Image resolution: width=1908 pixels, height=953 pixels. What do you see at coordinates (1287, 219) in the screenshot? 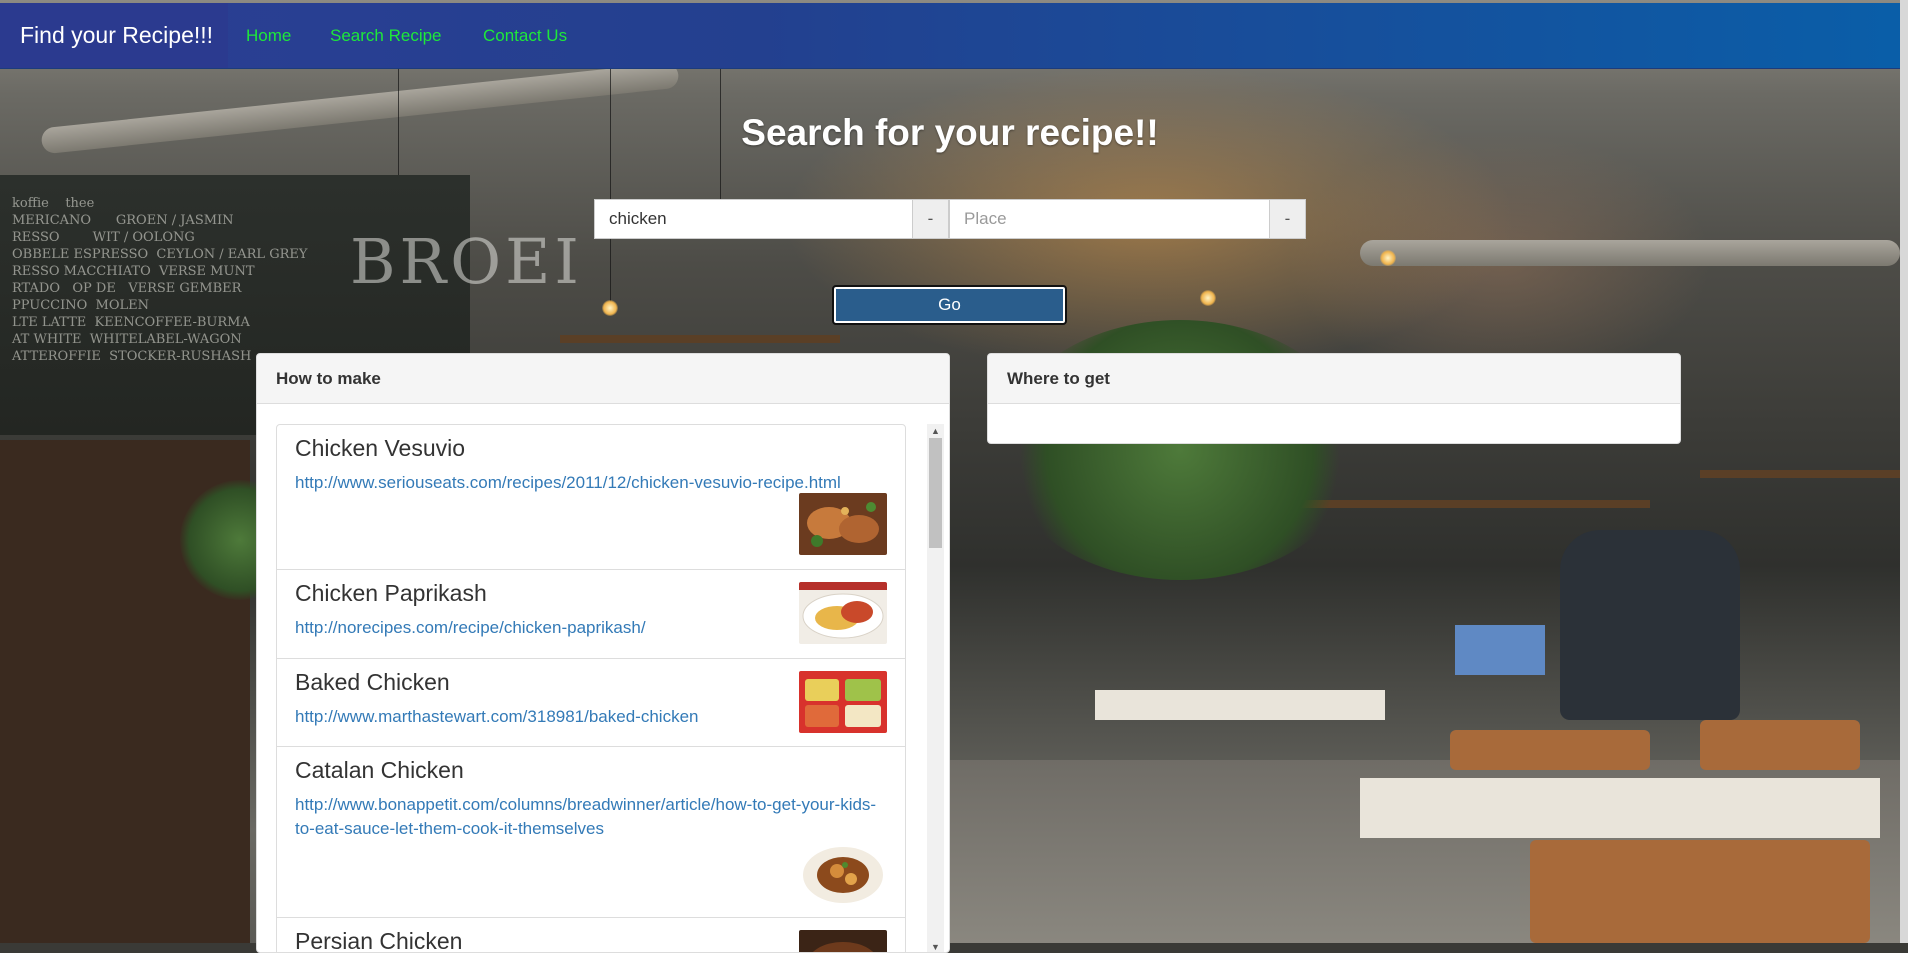
I see `place-clear-addon: -` at bounding box center [1287, 219].